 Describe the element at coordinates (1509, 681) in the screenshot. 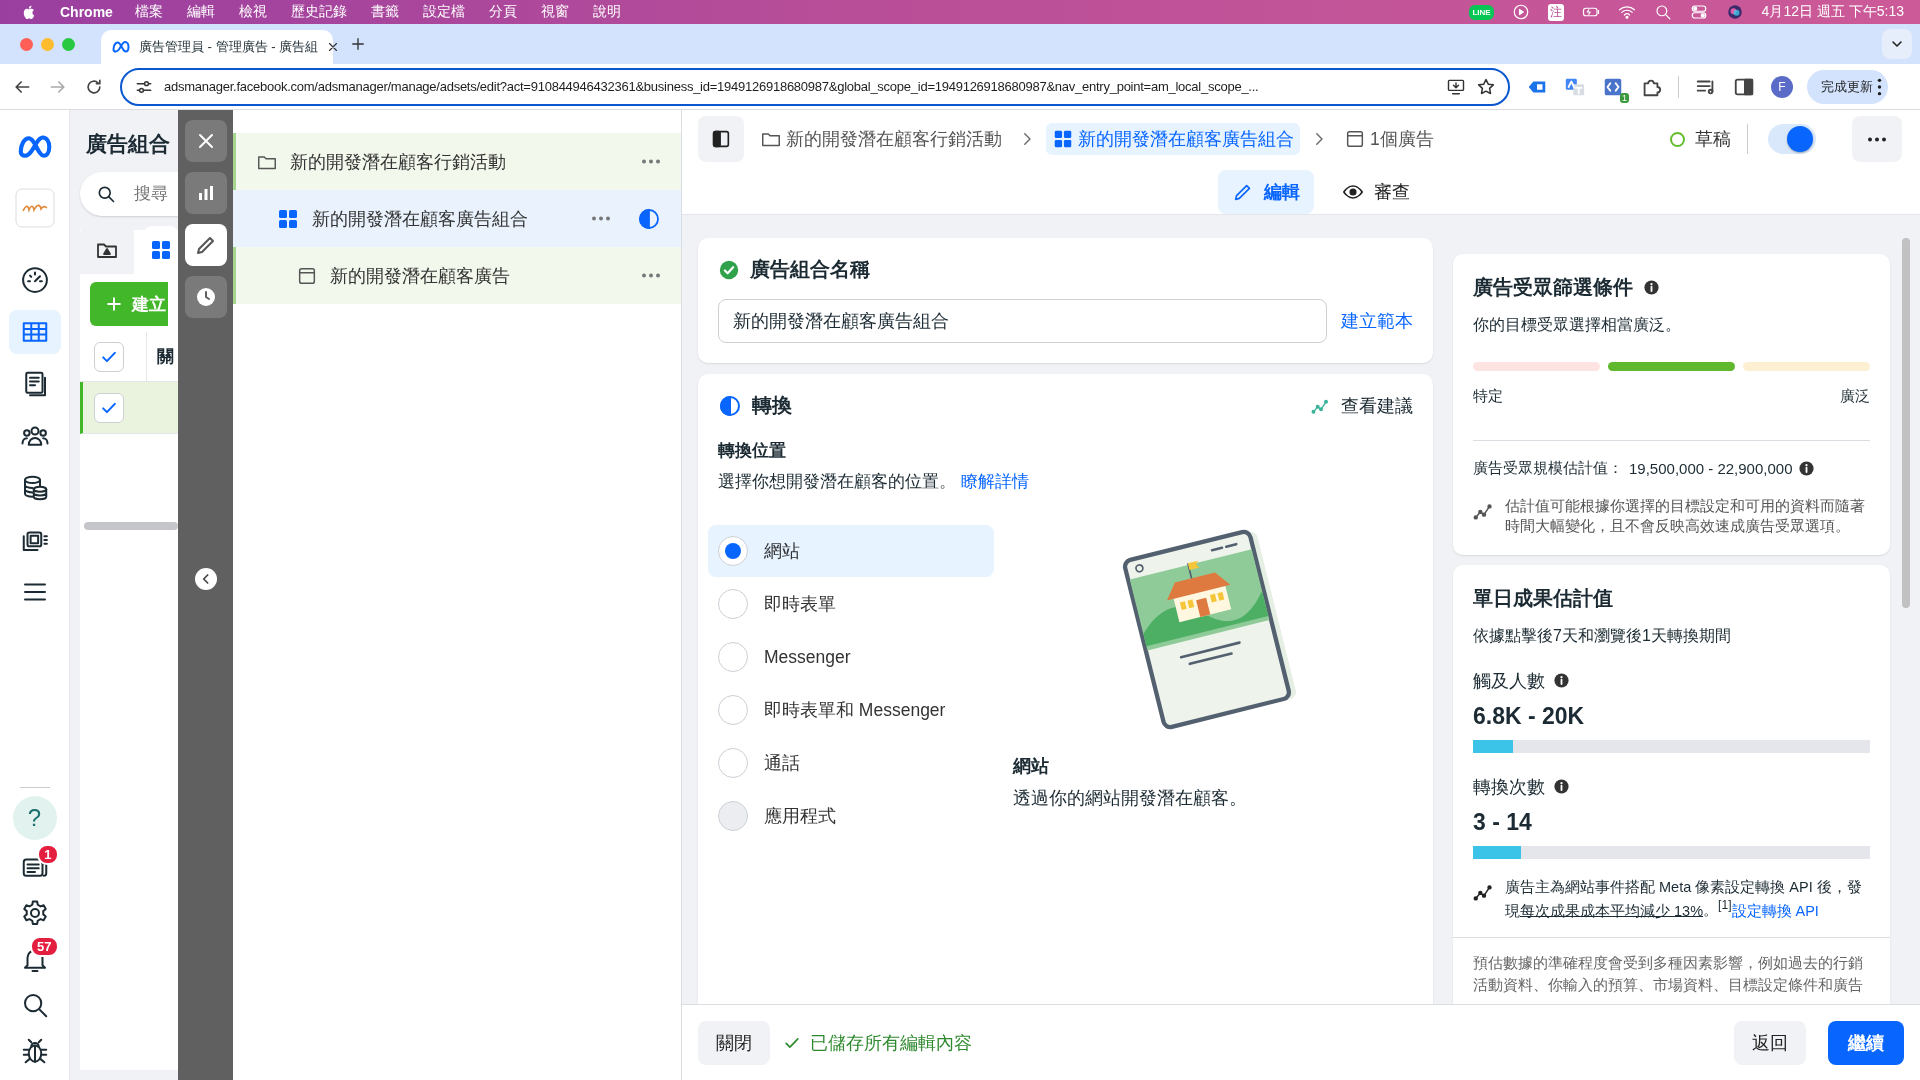

I see `metric-label: 觸及人數` at that location.